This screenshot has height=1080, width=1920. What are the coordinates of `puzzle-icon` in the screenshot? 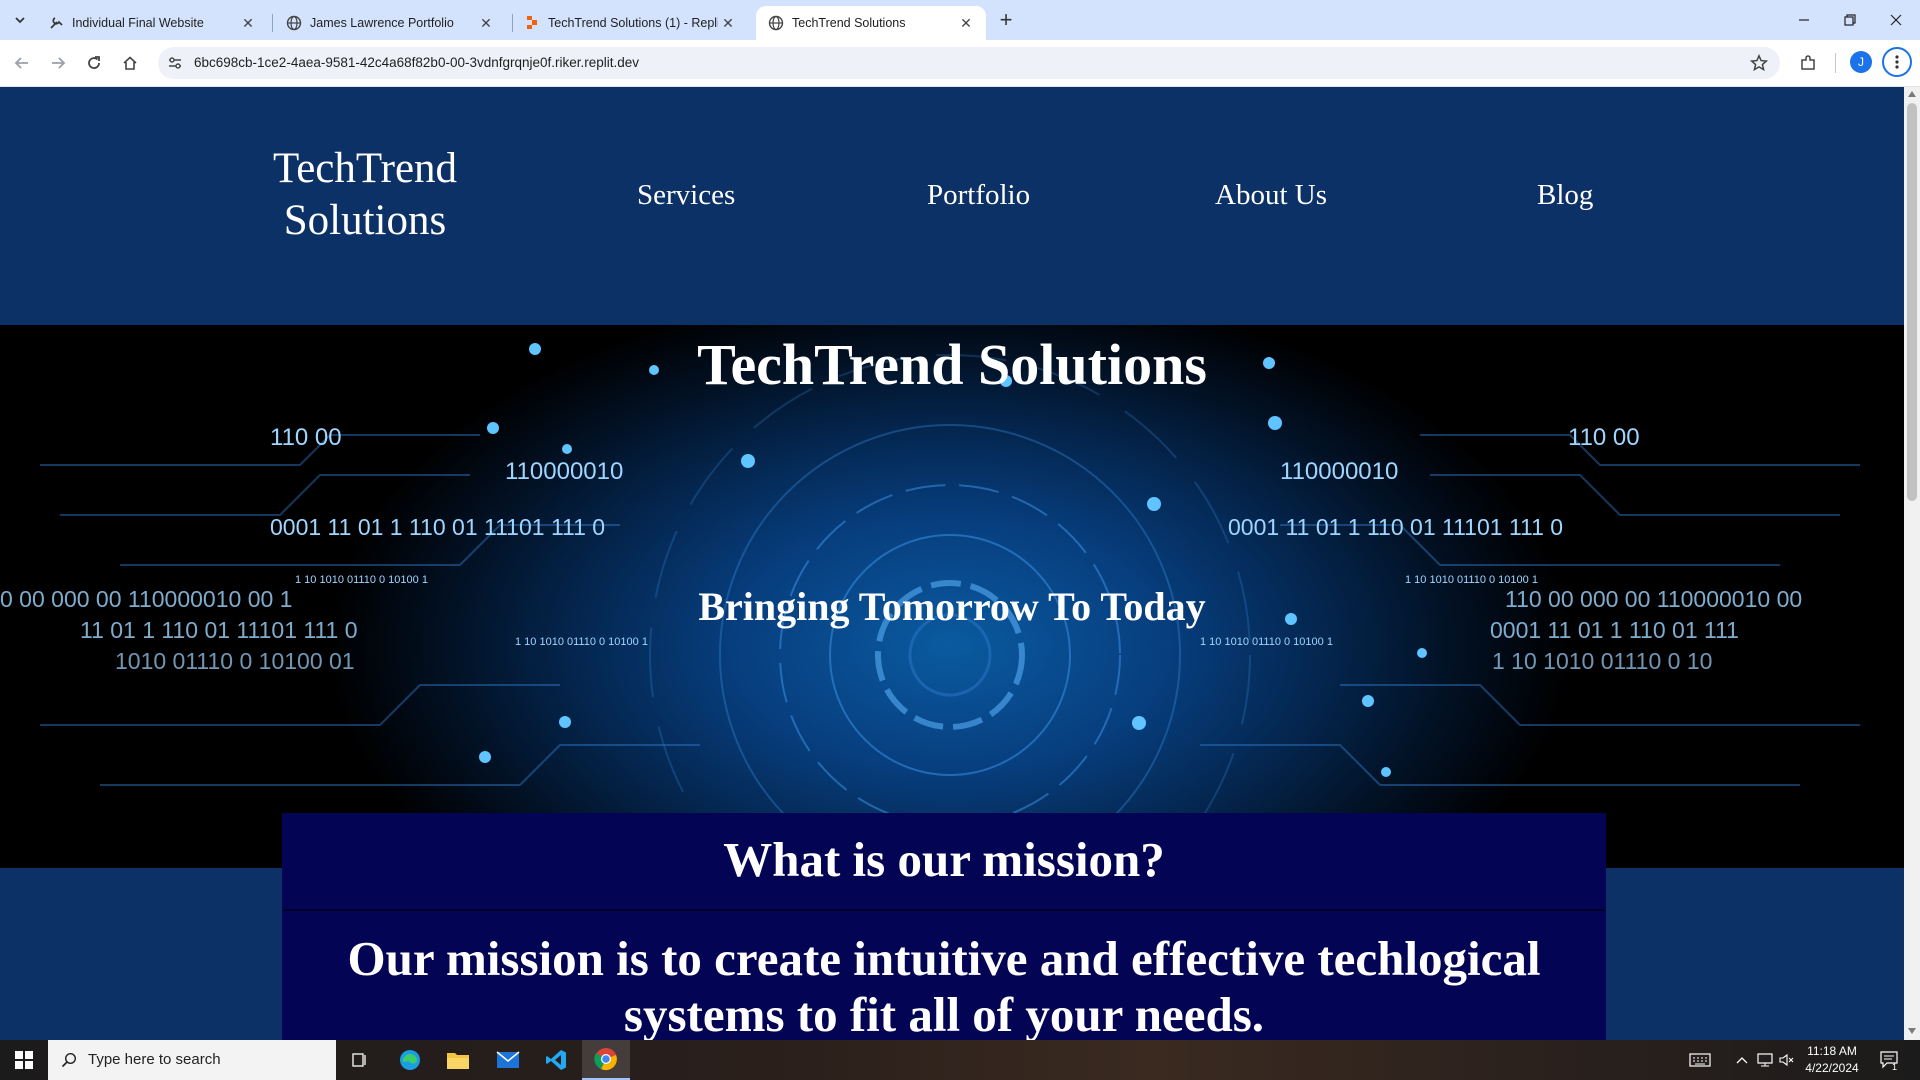 It's located at (1808, 62).